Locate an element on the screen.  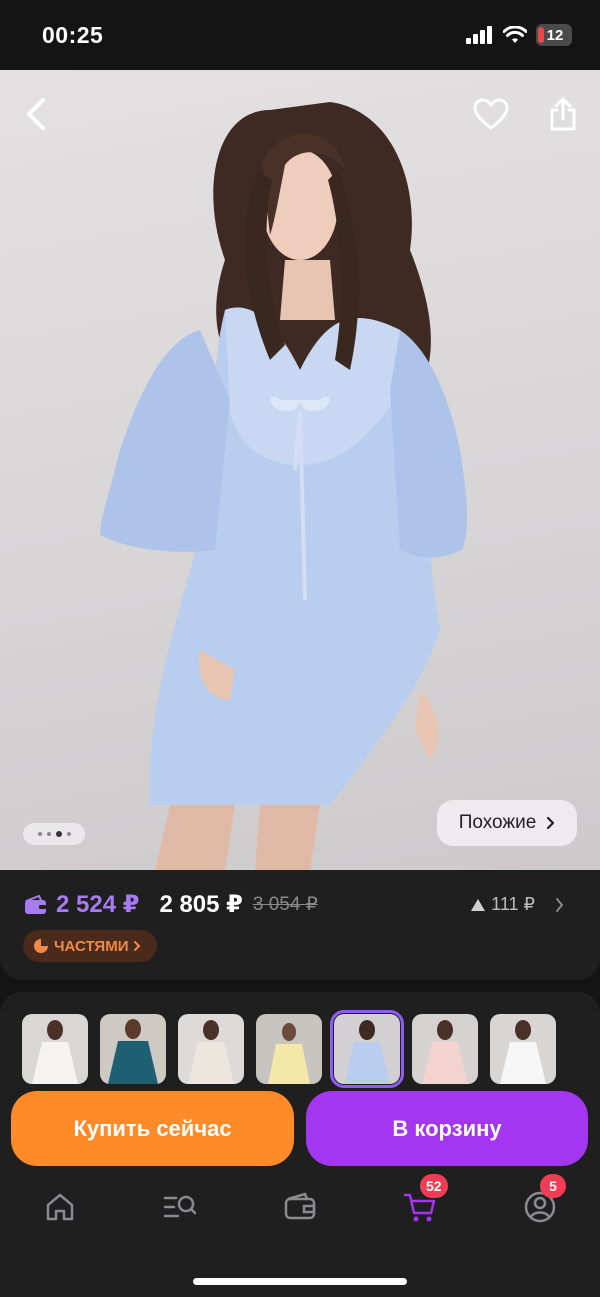
variant-thumbnail-selected is located at coordinates (367, 1049).